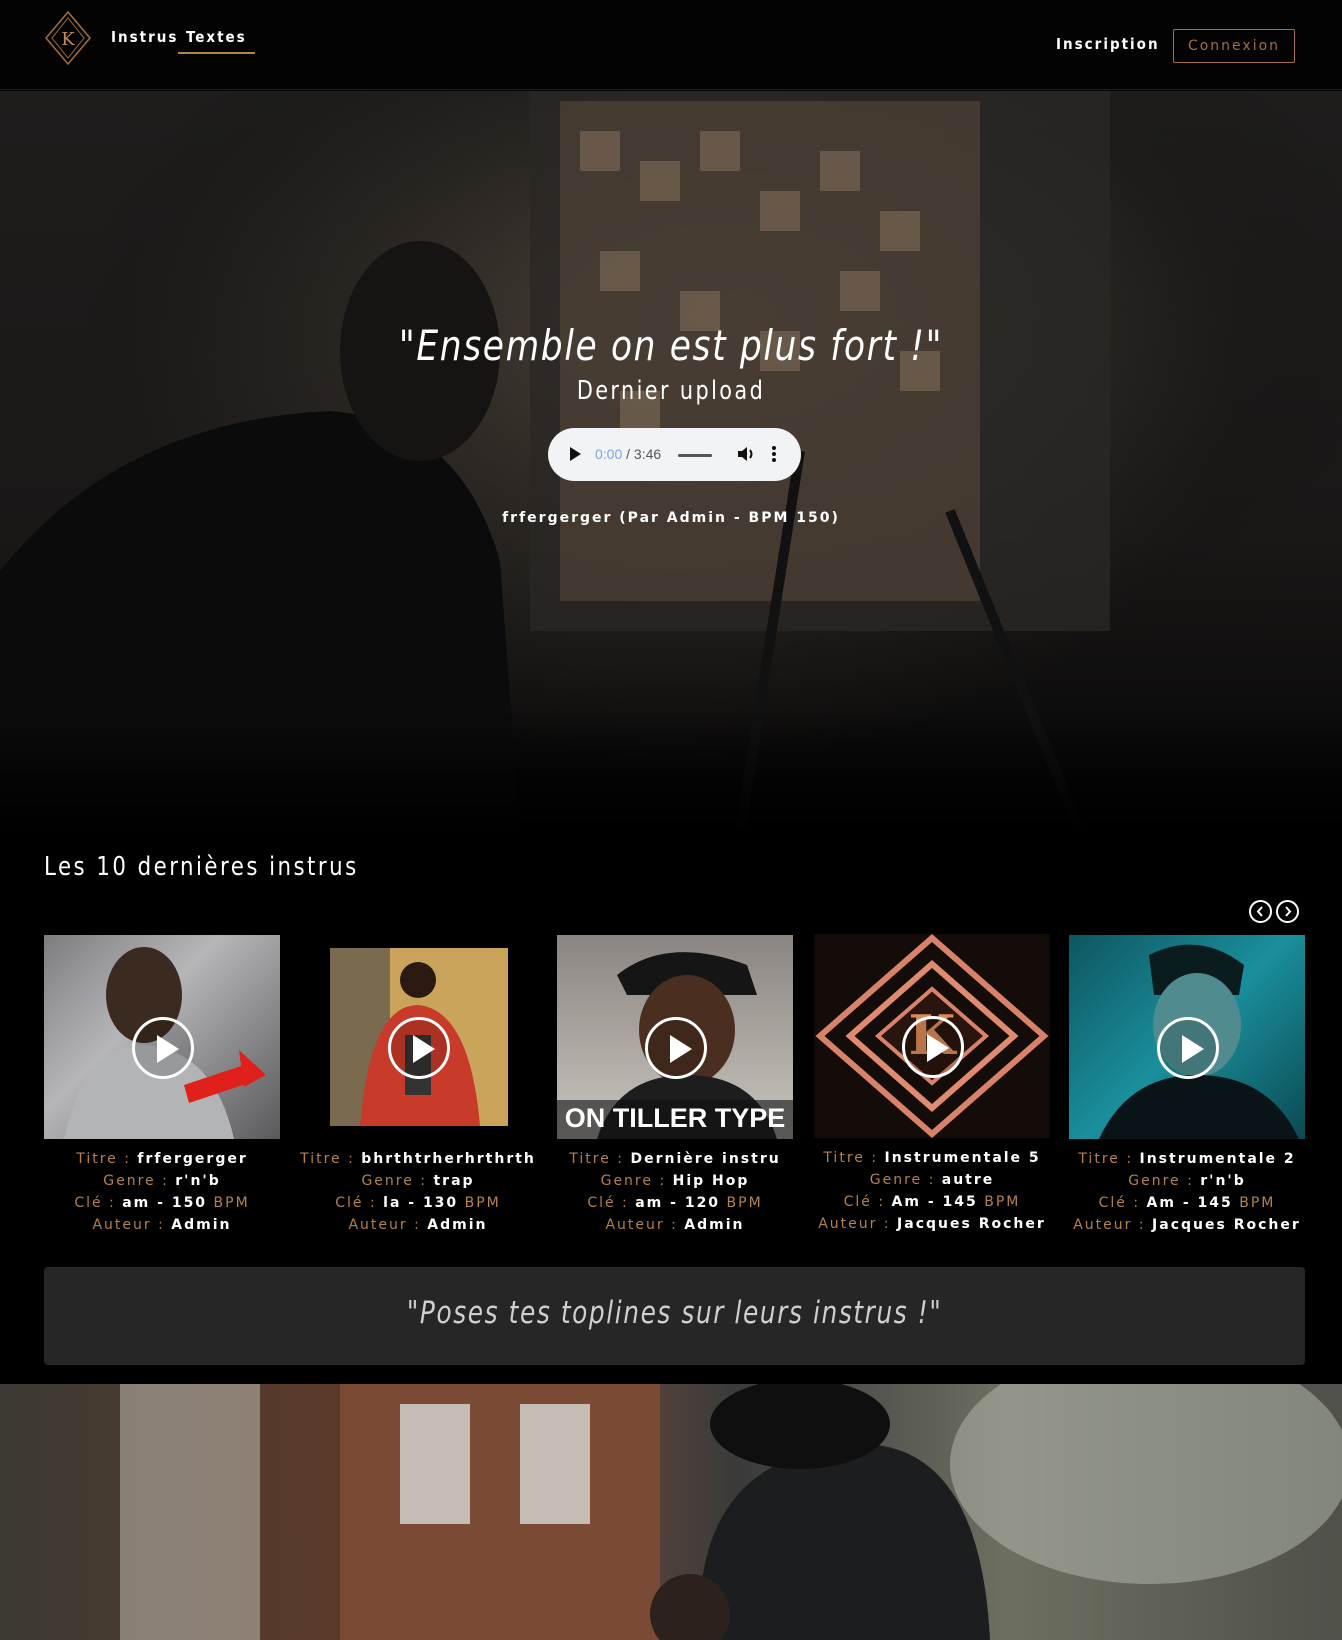 The width and height of the screenshot is (1342, 1640). Describe the element at coordinates (144, 37) in the screenshot. I see `nav-link-instrus: Instrus` at that location.